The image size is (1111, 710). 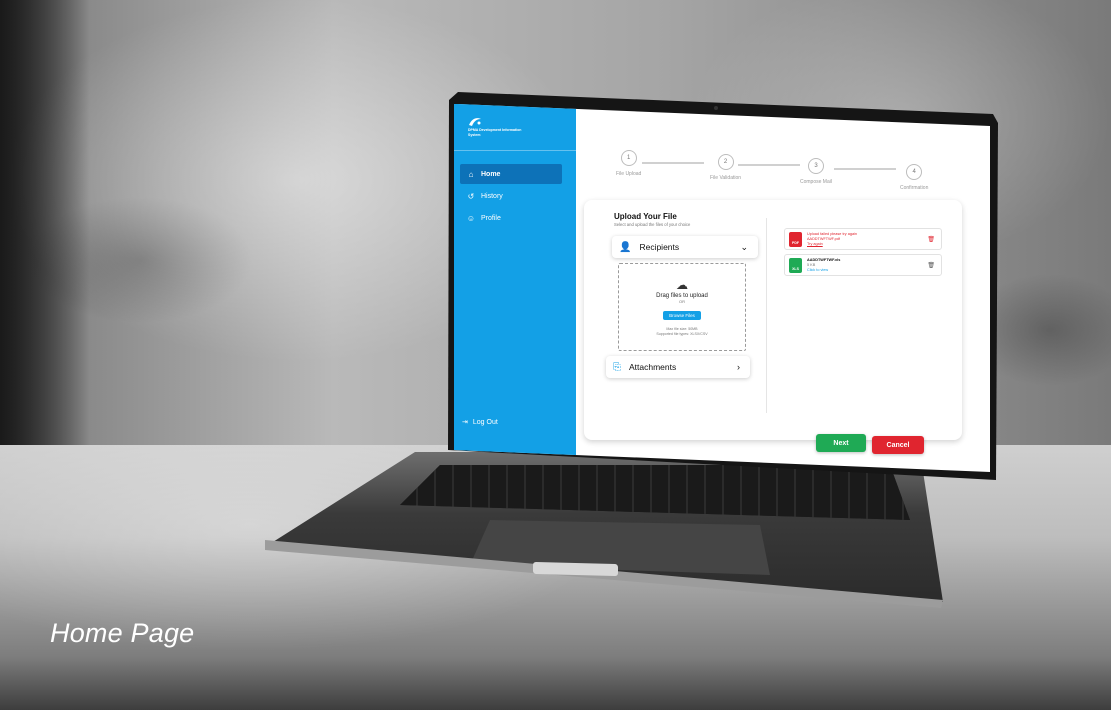 What do you see at coordinates (575, 569) in the screenshot?
I see `laptop-notch` at bounding box center [575, 569].